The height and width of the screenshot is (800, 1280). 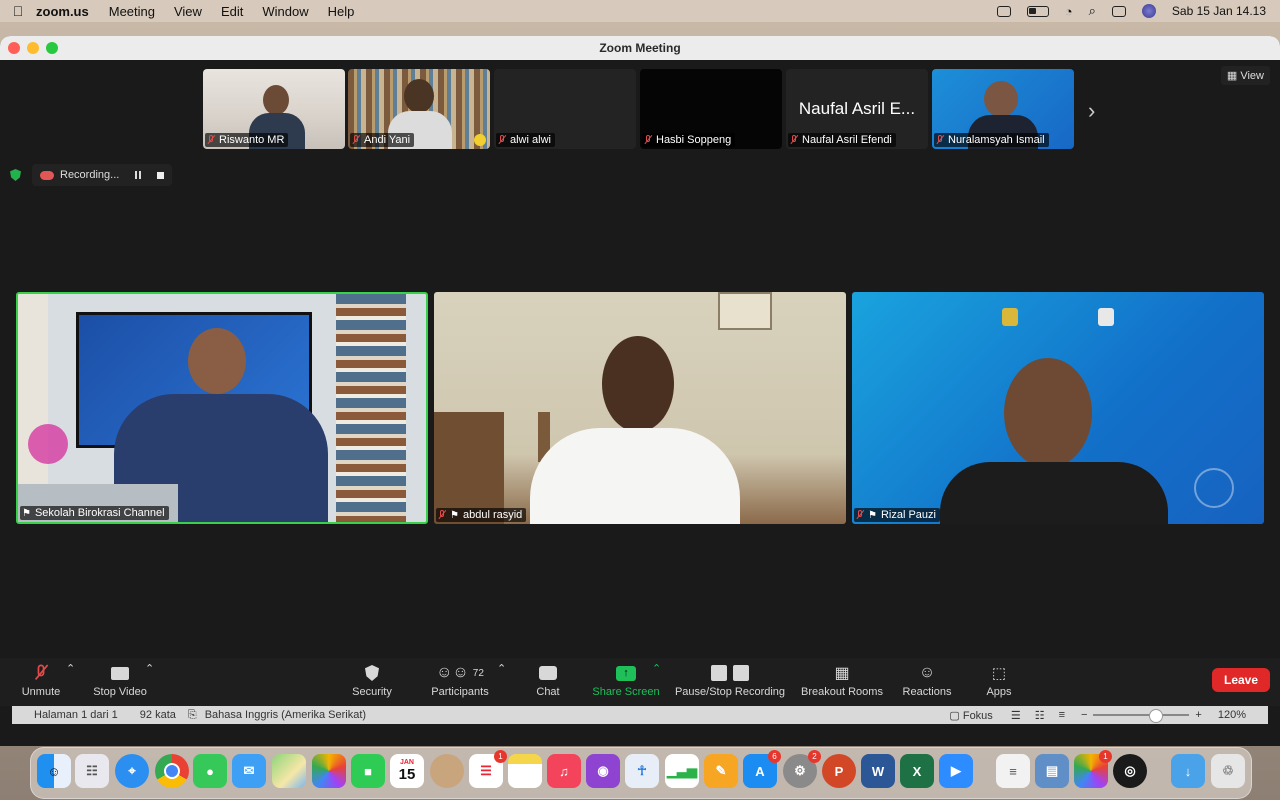 I want to click on app-menu: zoom.us, so click(x=62, y=11).